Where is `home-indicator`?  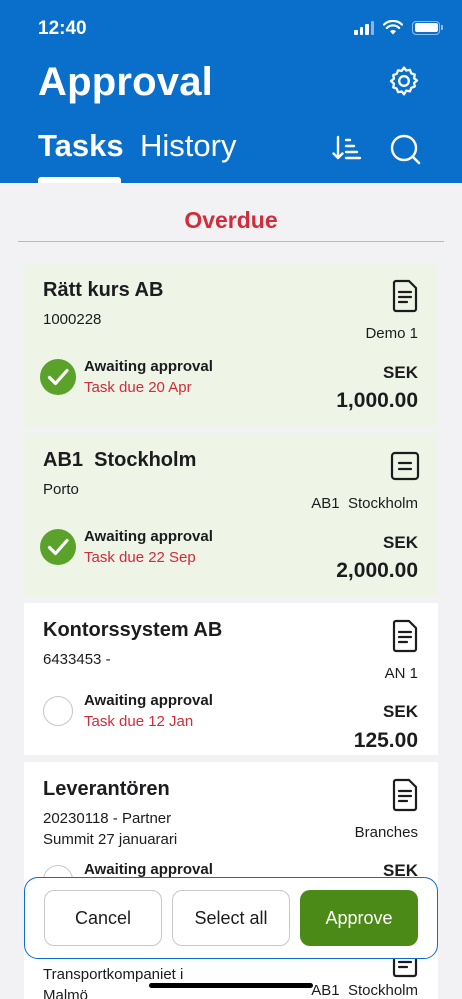 home-indicator is located at coordinates (231, 985).